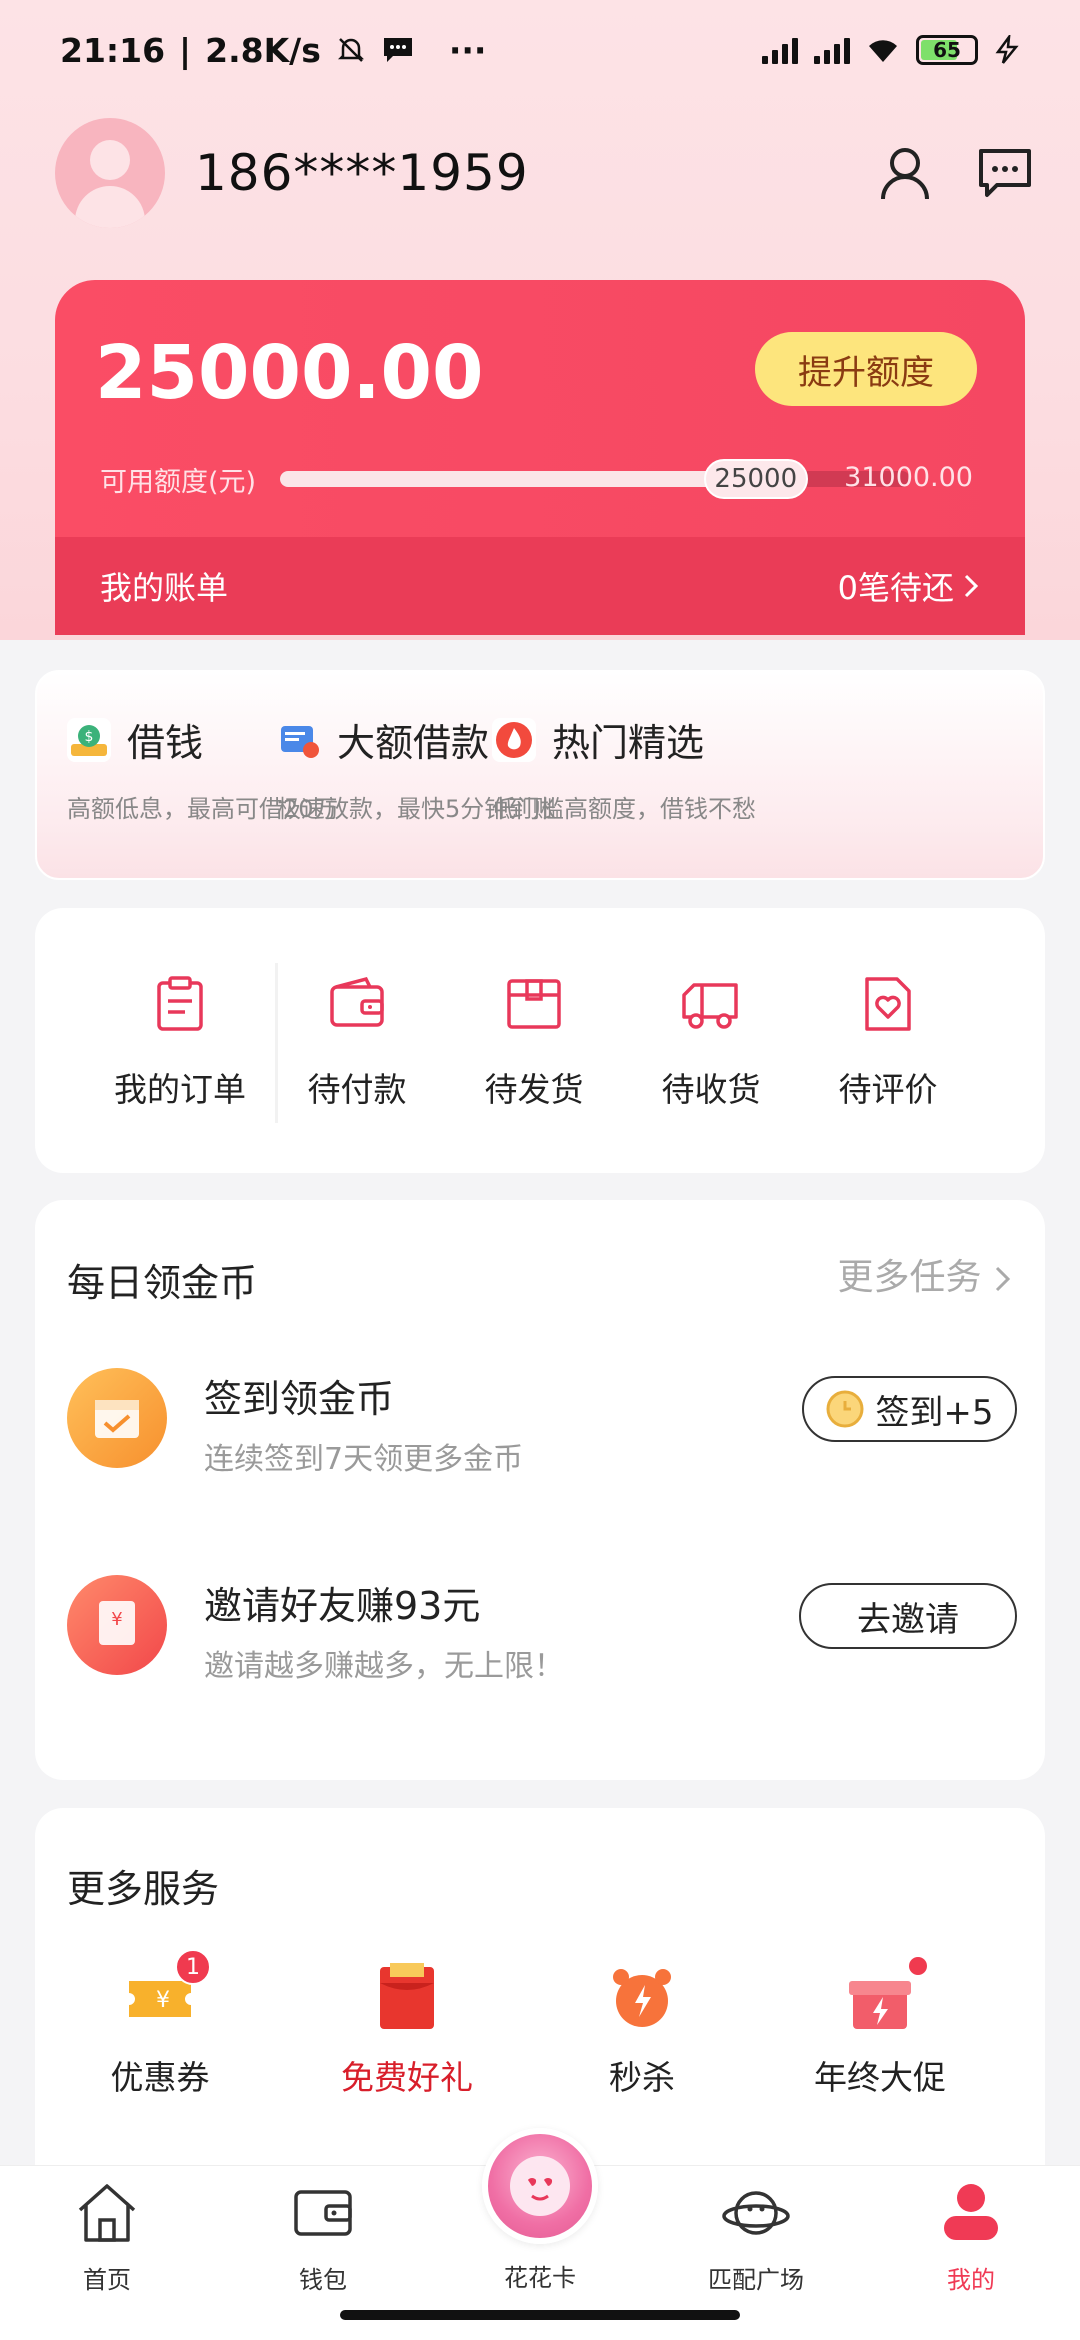 The image size is (1080, 2340). What do you see at coordinates (909, 1277) in the screenshot?
I see `more-tasks-label: 更多任务` at bounding box center [909, 1277].